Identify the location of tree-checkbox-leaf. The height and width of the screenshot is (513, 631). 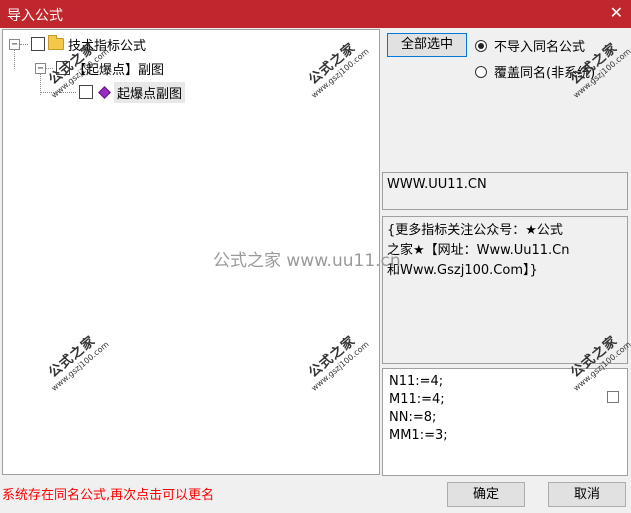
(86, 92).